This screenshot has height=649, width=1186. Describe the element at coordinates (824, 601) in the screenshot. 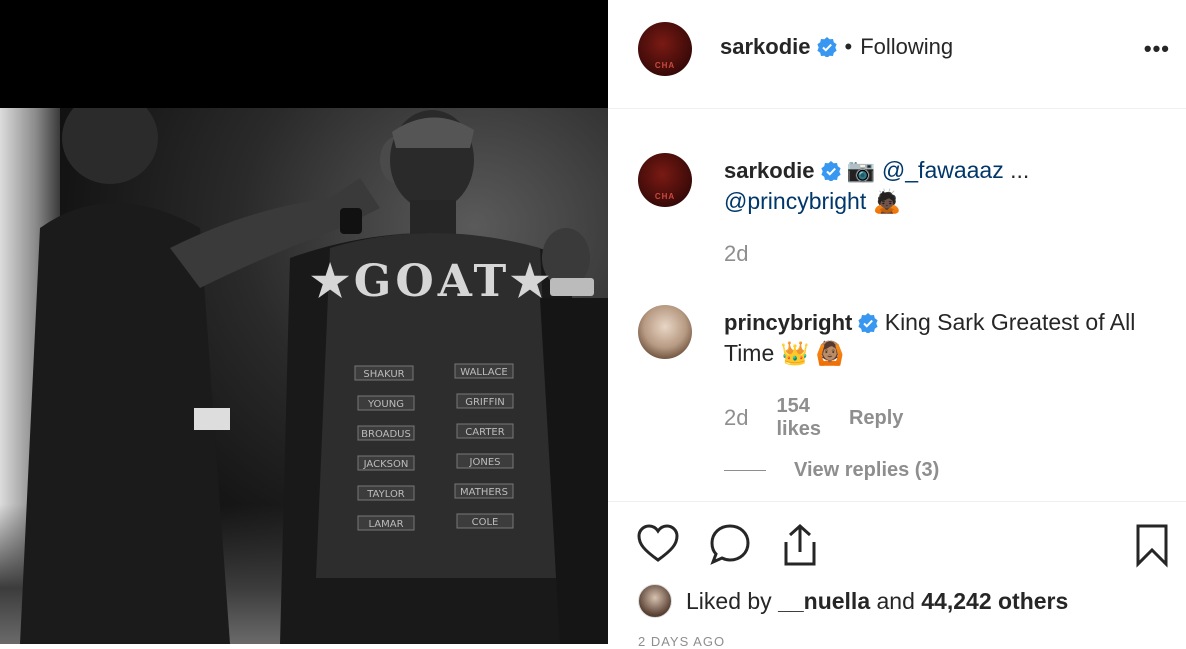

I see `liked-by-user: __nuella` at that location.